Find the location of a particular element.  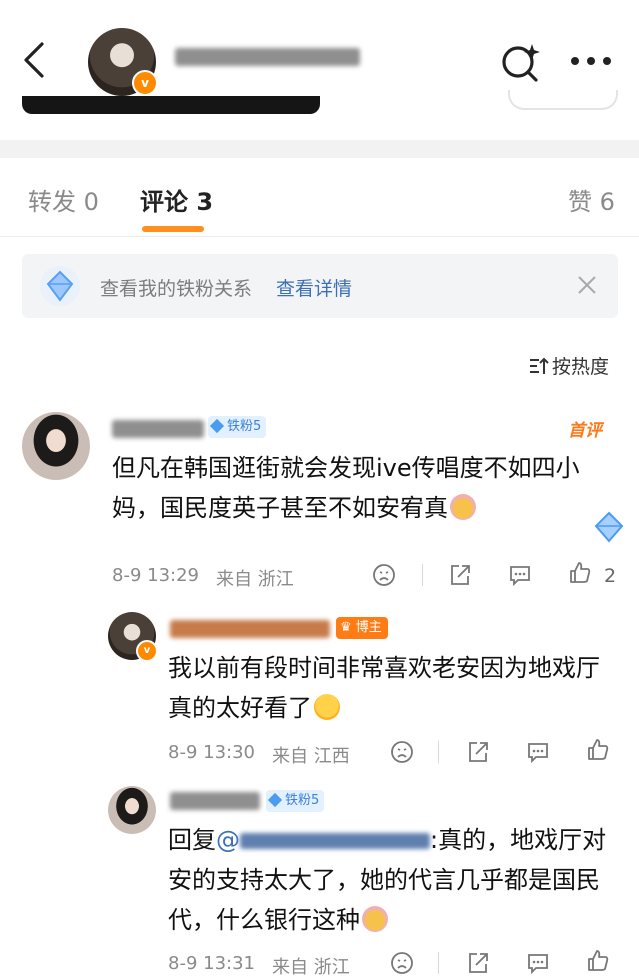

follow-button-edge is located at coordinates (563, 100).